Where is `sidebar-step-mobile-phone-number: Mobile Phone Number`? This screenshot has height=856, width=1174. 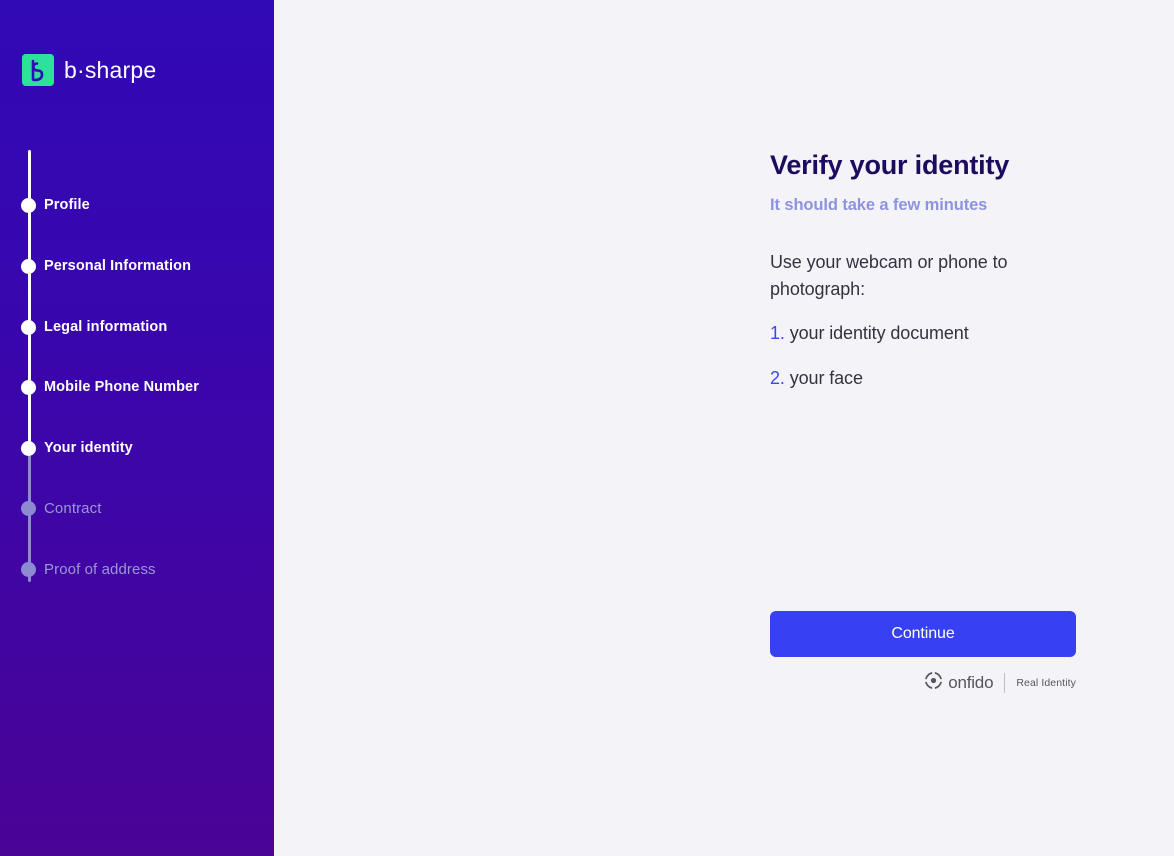
sidebar-step-mobile-phone-number: Mobile Phone Number is located at coordinates (137, 387).